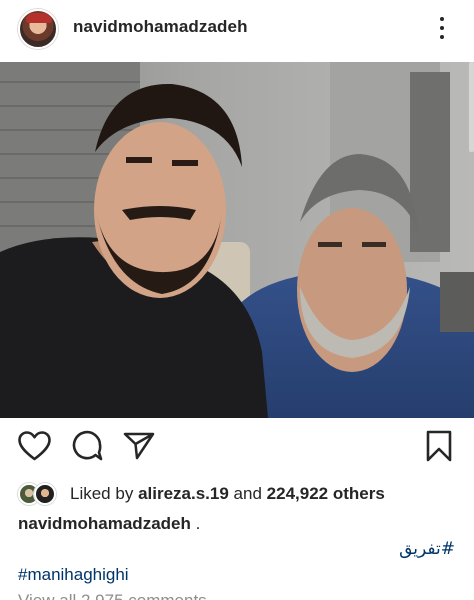  What do you see at coordinates (73, 575) in the screenshot?
I see `hashtag-link: #manihaghighi` at bounding box center [73, 575].